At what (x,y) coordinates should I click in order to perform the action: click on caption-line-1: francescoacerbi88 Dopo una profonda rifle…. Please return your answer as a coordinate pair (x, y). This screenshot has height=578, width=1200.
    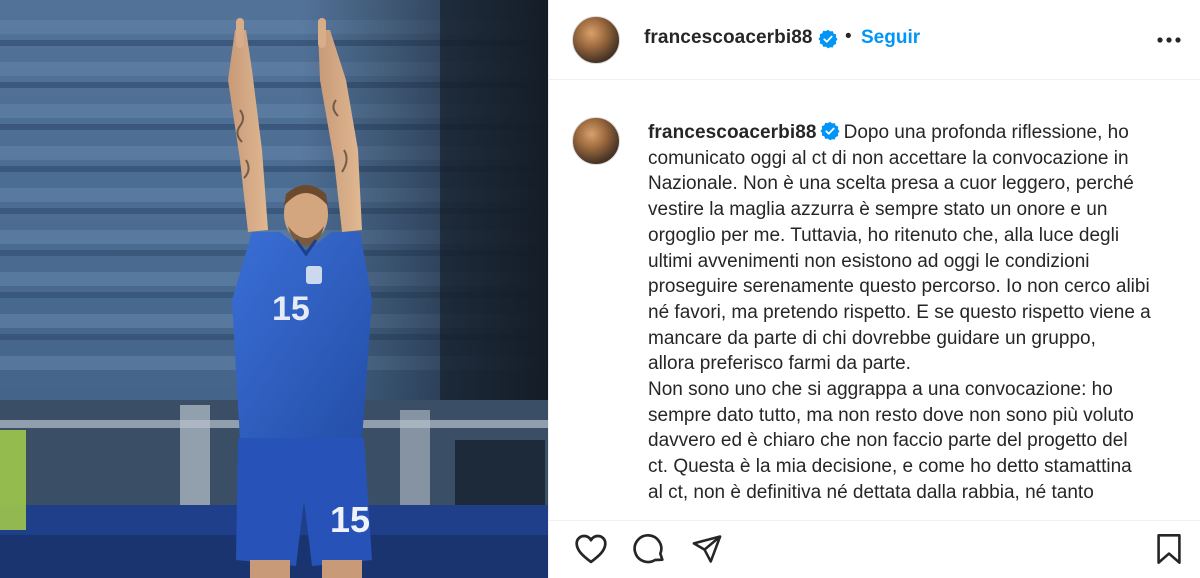
    Looking at the image, I should click on (920, 133).